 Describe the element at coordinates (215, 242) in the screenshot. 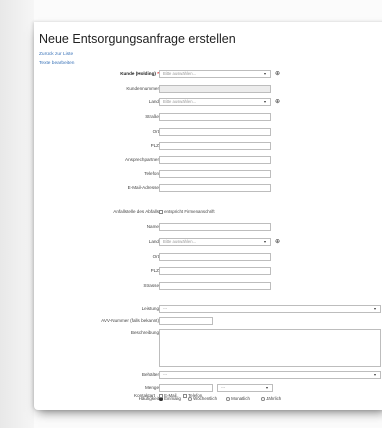

I see `origin-country-select: Bitte auswählen... ▾` at that location.